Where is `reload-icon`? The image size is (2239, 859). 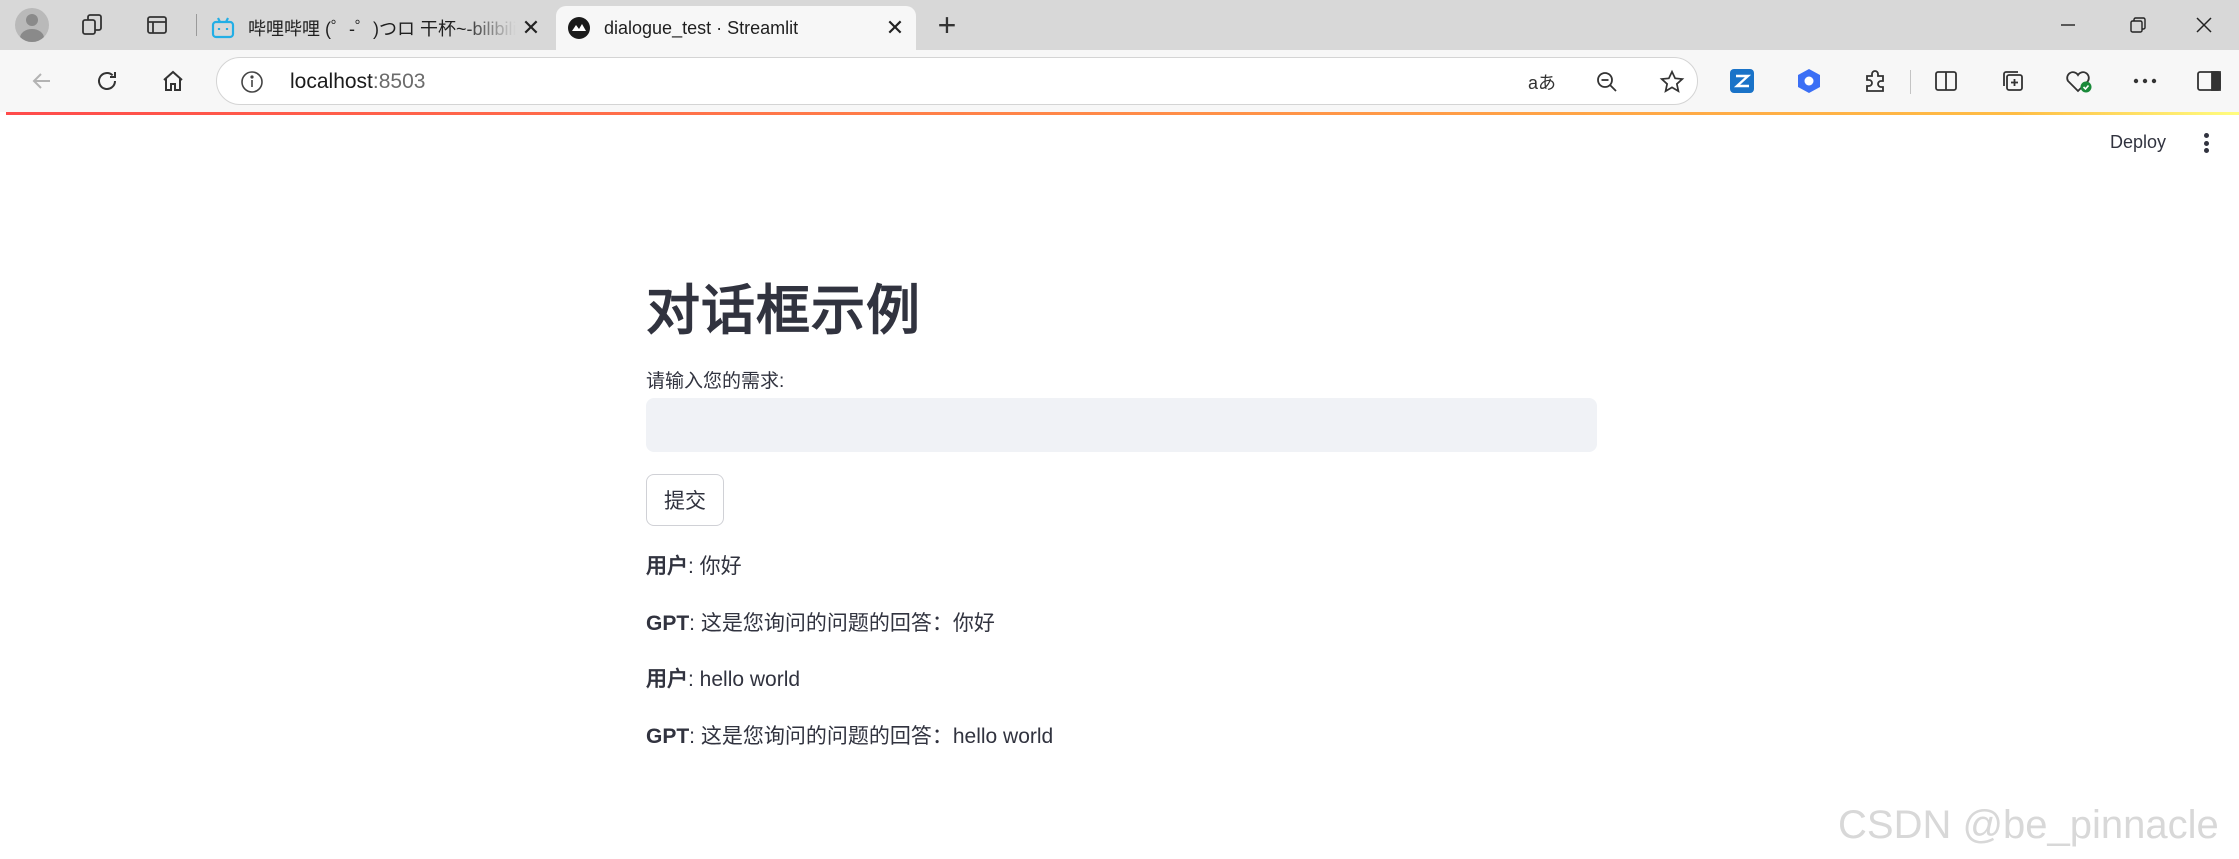
reload-icon is located at coordinates (107, 81).